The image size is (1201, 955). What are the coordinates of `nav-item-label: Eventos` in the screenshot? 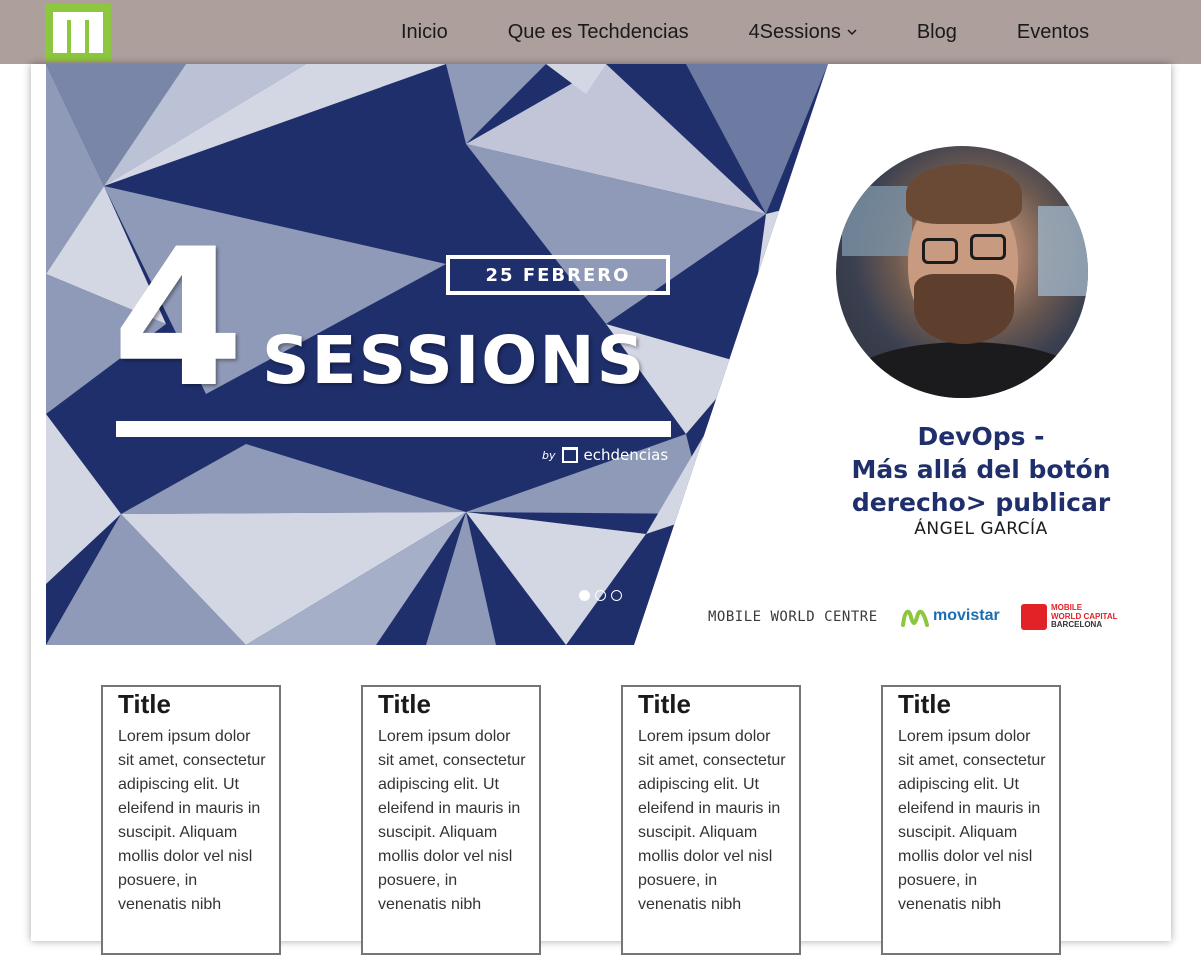 It's located at (1053, 31).